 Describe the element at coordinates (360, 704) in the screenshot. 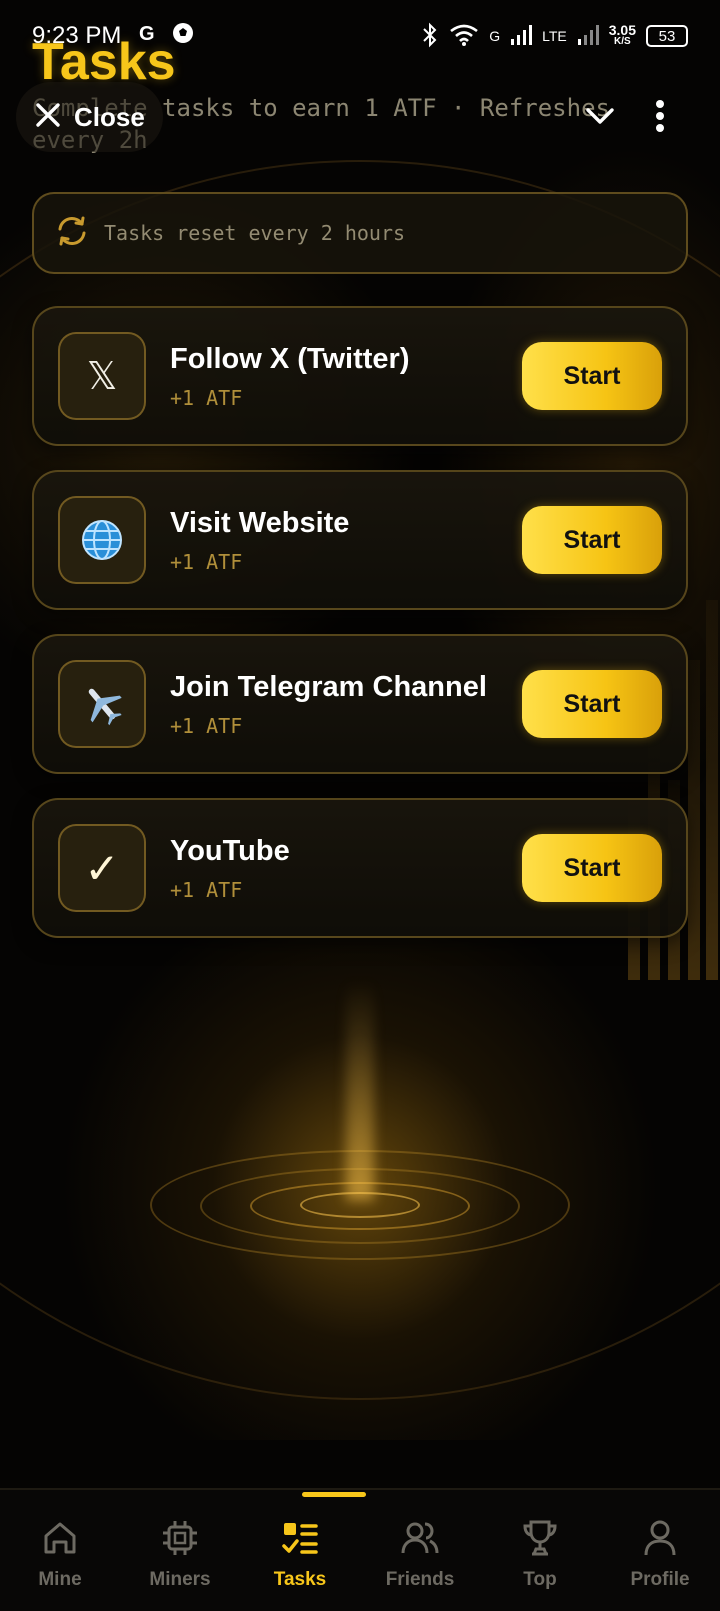

I see `task-card-telegram: Join Telegram Channel +1 ATF Start` at that location.